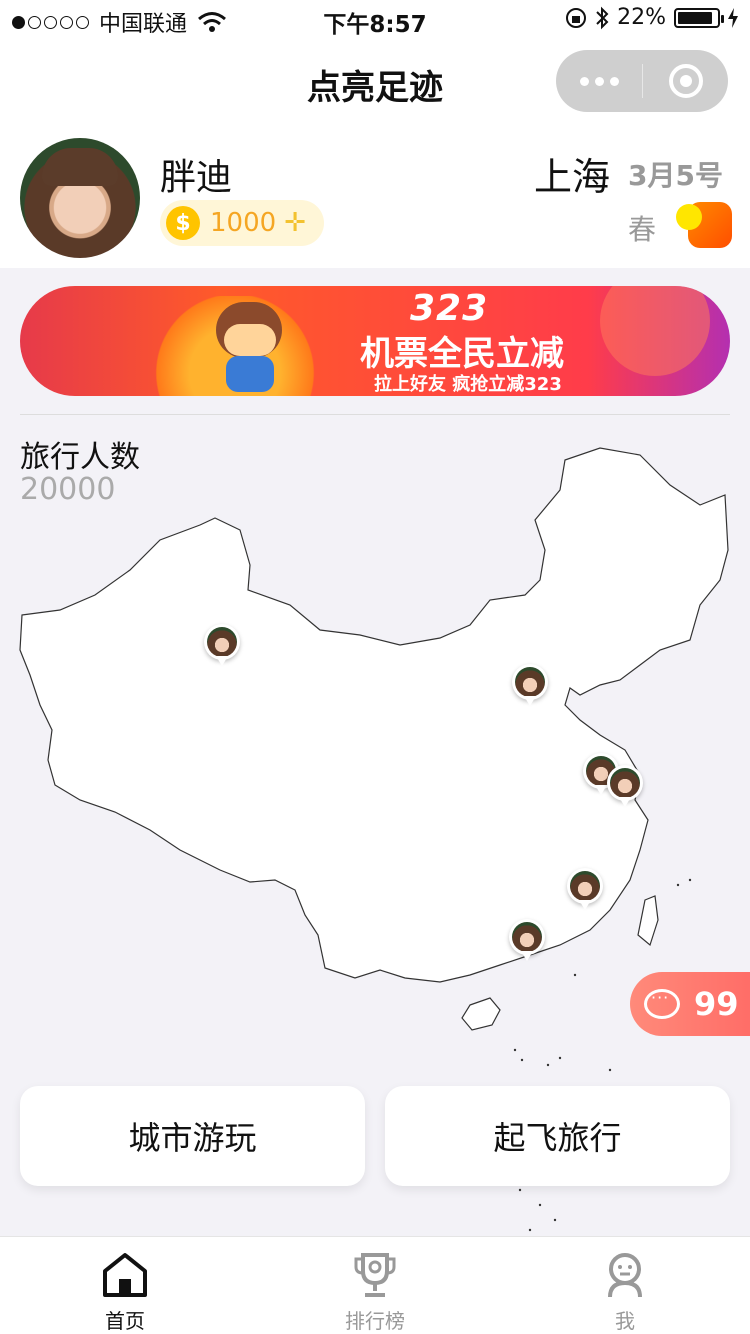 This screenshot has height=1334, width=750. I want to click on promo-banner: 323 机票全民立减 拉上好友 疯抢立减323, so click(375, 341).